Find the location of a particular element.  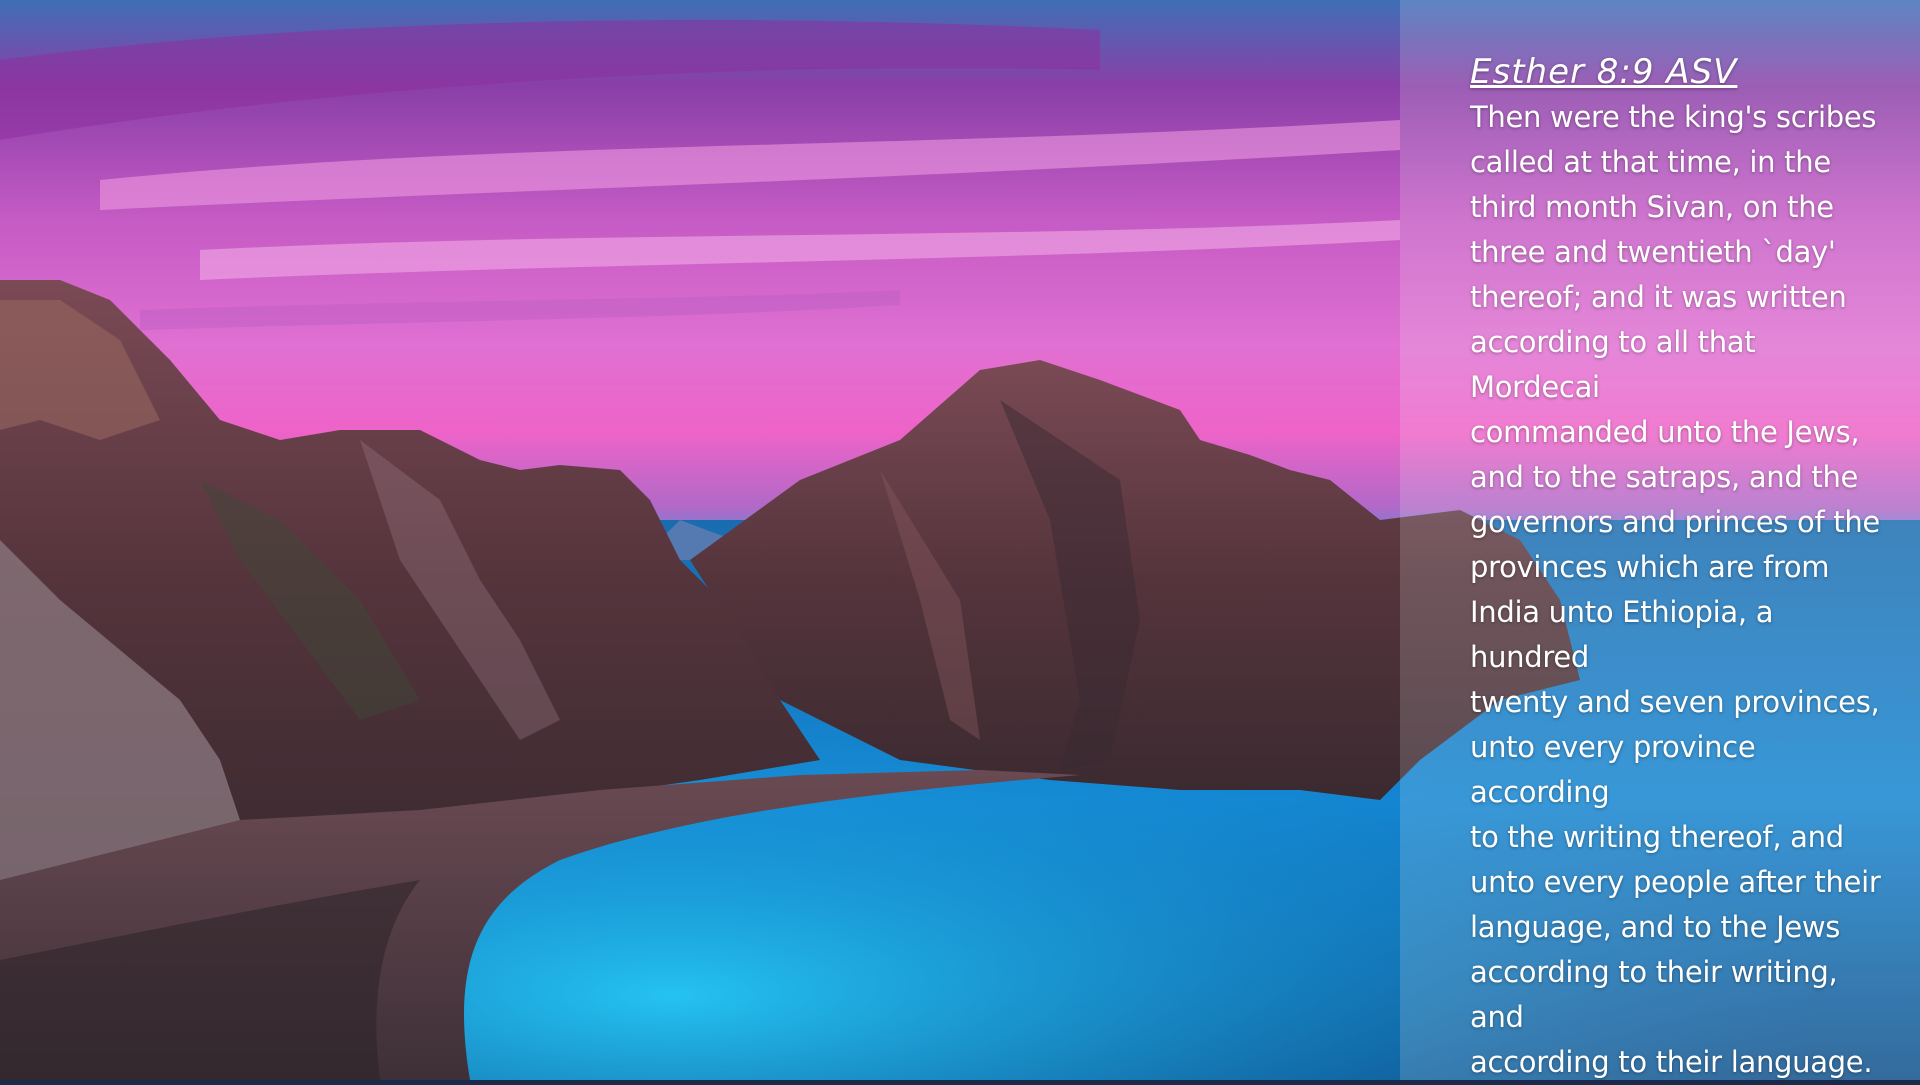

verse-line: called at that time, in the is located at coordinates (1650, 162).